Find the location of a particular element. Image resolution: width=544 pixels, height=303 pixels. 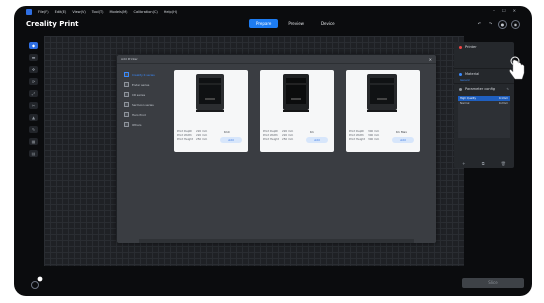

dialog-title: Add Printer is located at coordinates (129, 59).